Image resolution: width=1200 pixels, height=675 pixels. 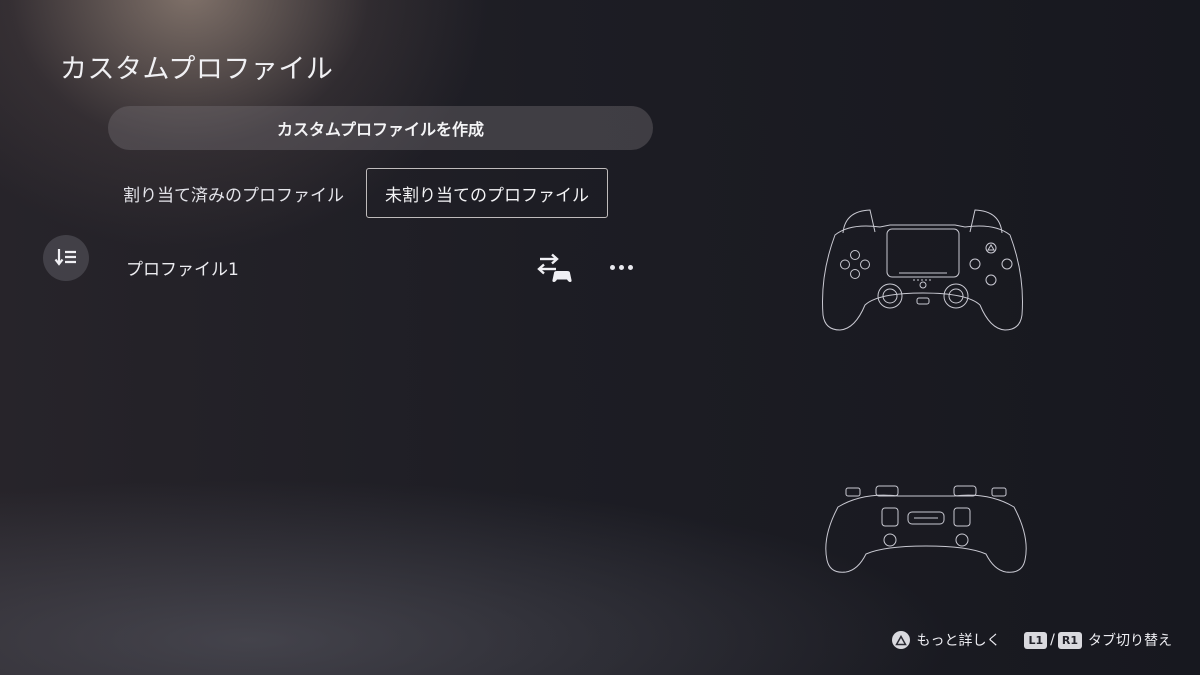 What do you see at coordinates (487, 193) in the screenshot?
I see `tab-unassigned-profiles: 未割り当てのプロファイル` at bounding box center [487, 193].